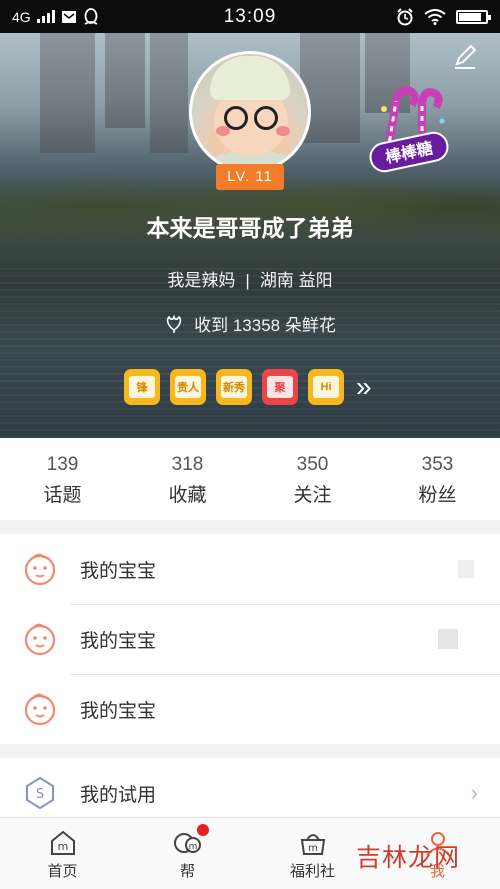  What do you see at coordinates (265, 325) in the screenshot?
I see `flowers-text: 收到 13358 朵鲜花` at bounding box center [265, 325].